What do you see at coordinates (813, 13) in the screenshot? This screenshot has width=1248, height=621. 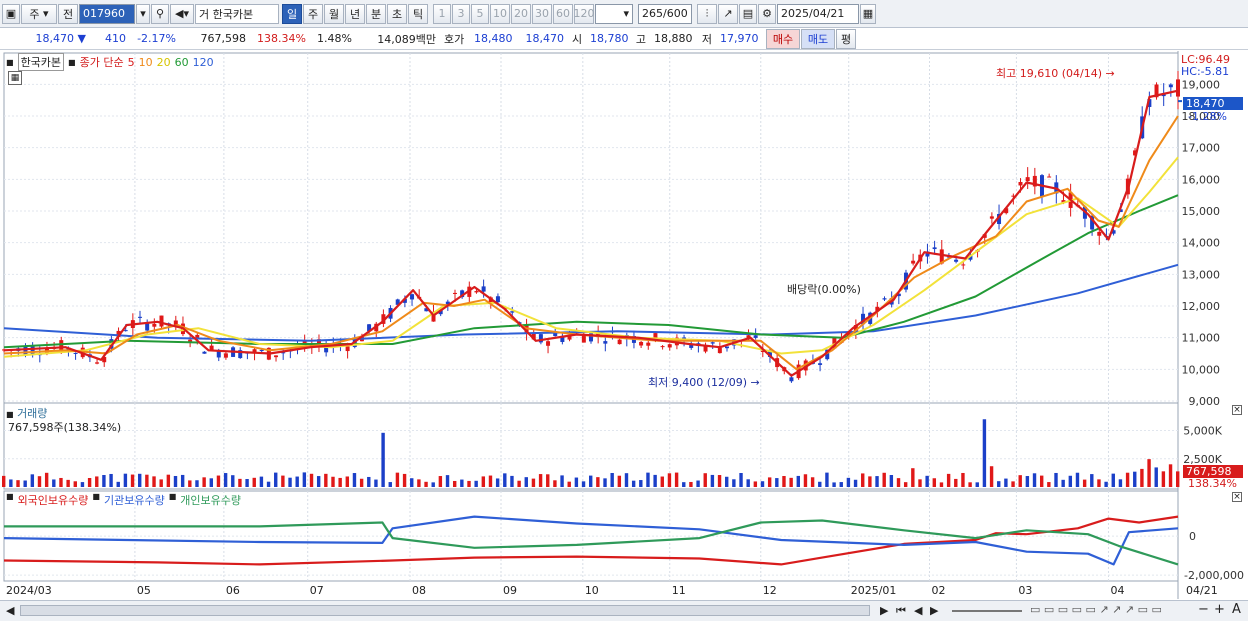 I see `date-value: 2025/04/21` at bounding box center [813, 13].